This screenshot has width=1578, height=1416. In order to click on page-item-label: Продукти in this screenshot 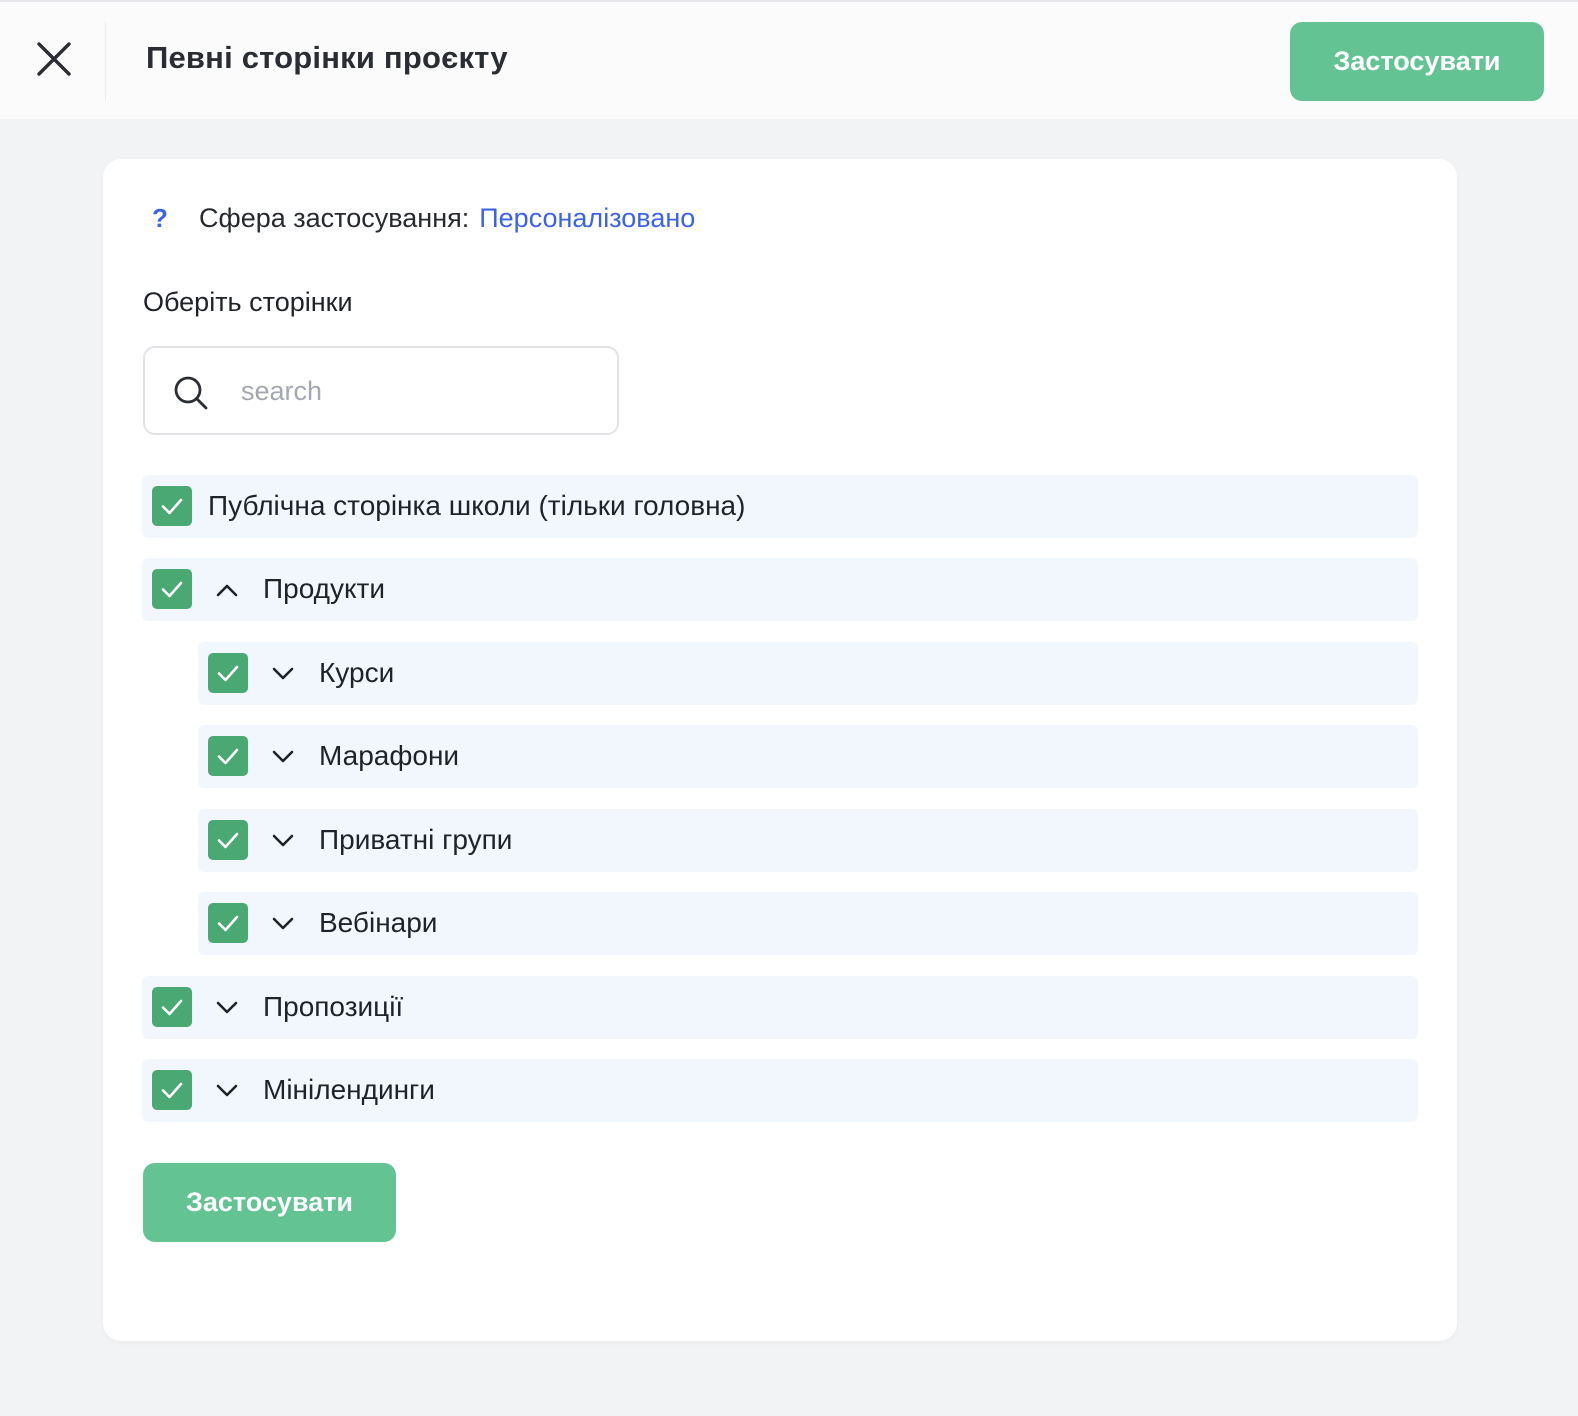, I will do `click(324, 588)`.